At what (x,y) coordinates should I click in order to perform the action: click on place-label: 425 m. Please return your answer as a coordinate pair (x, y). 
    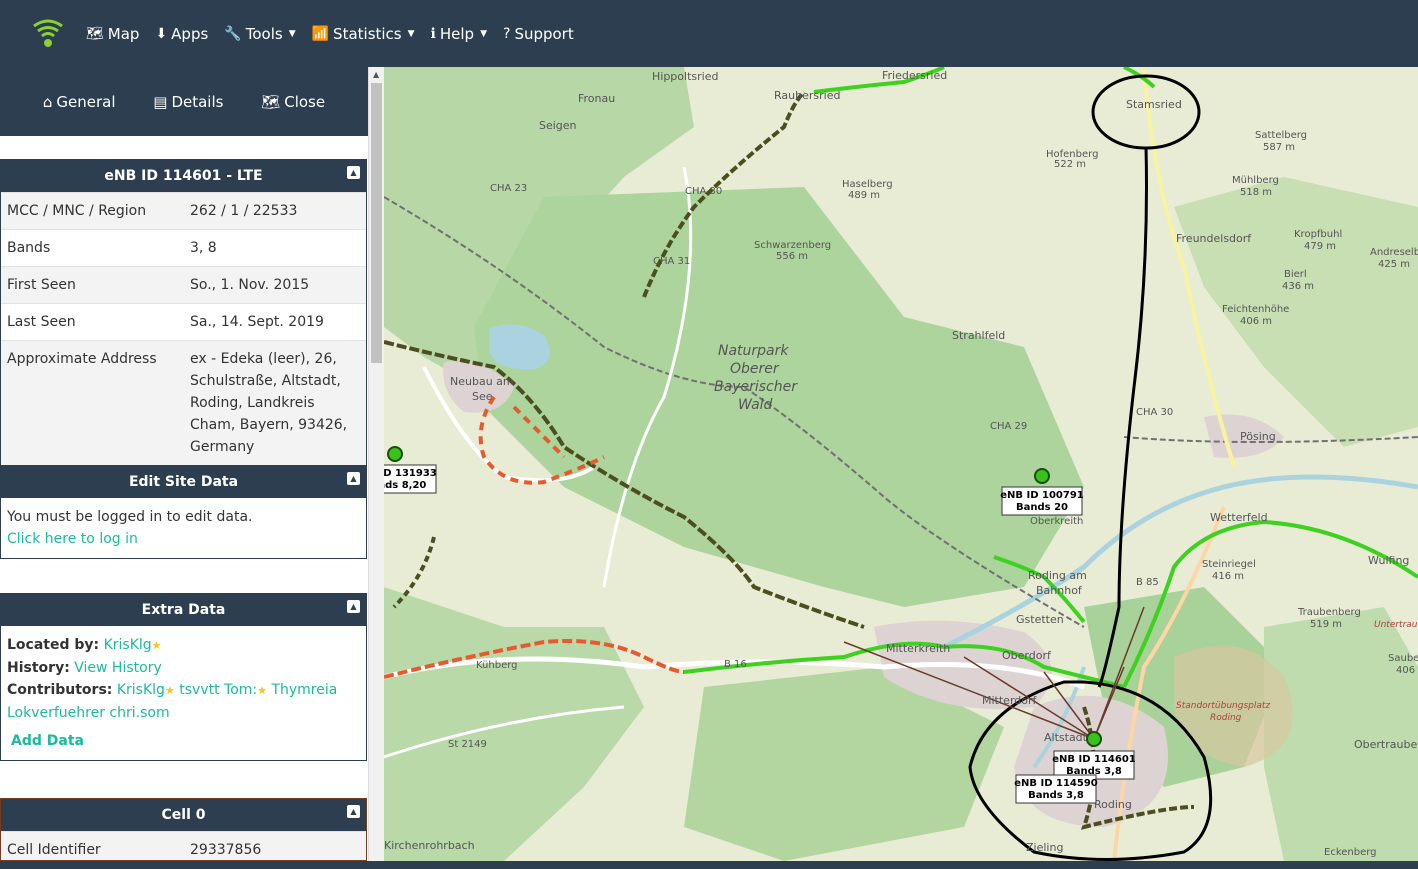
    Looking at the image, I should click on (1394, 264).